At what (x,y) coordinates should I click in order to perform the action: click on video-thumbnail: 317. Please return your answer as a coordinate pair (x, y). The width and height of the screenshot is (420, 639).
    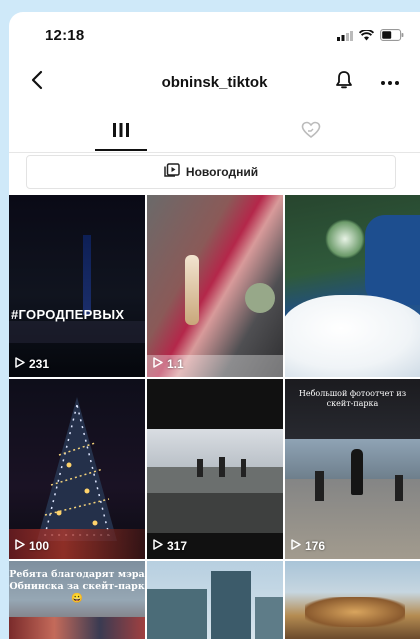
    Looking at the image, I should click on (215, 469).